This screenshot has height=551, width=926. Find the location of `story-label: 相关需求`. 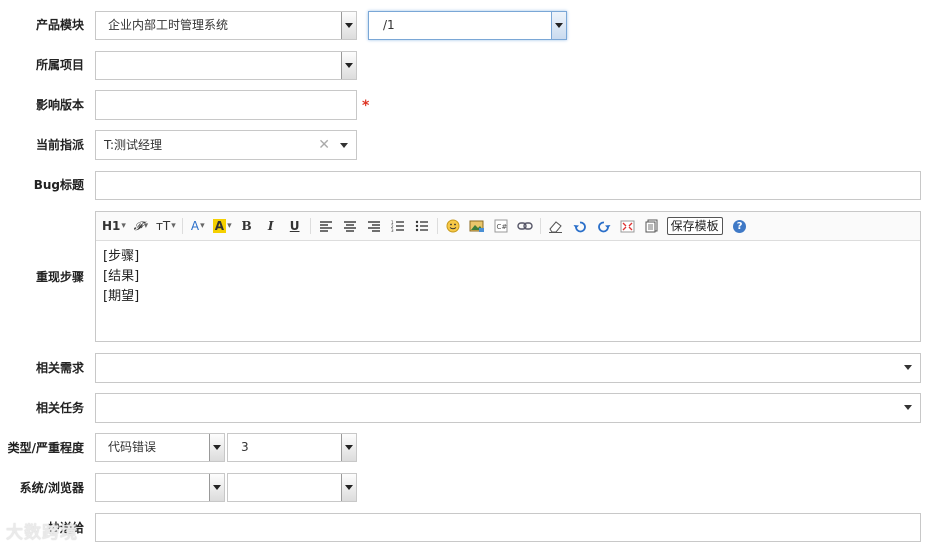

story-label: 相关需求 is located at coordinates (59, 368).